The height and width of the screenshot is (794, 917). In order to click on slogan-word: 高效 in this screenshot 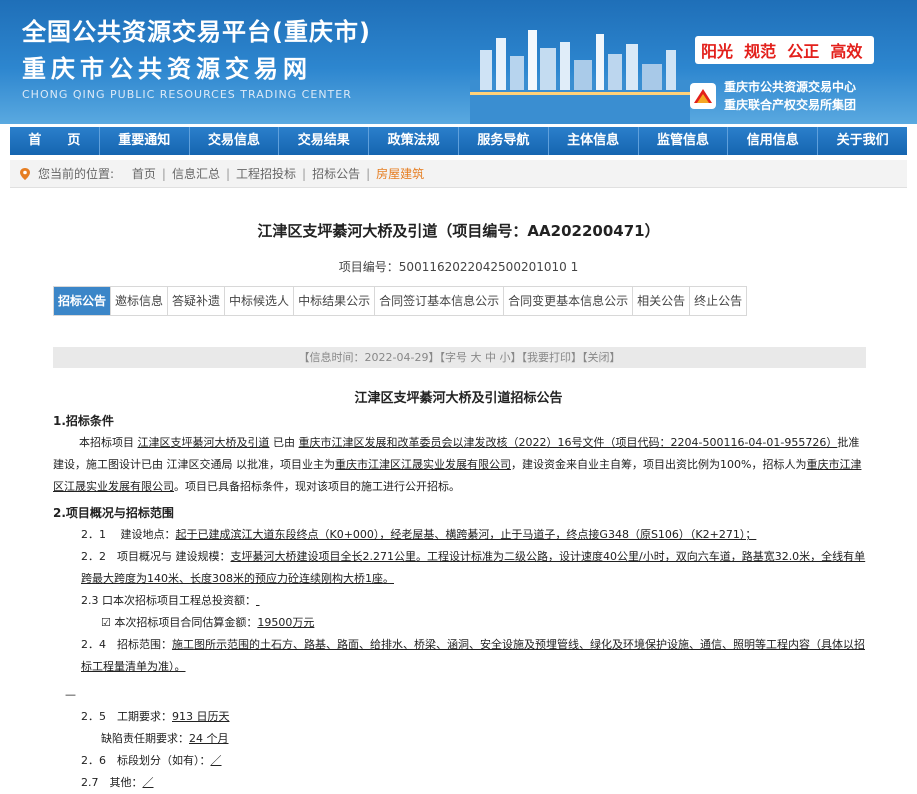, I will do `click(846, 51)`.